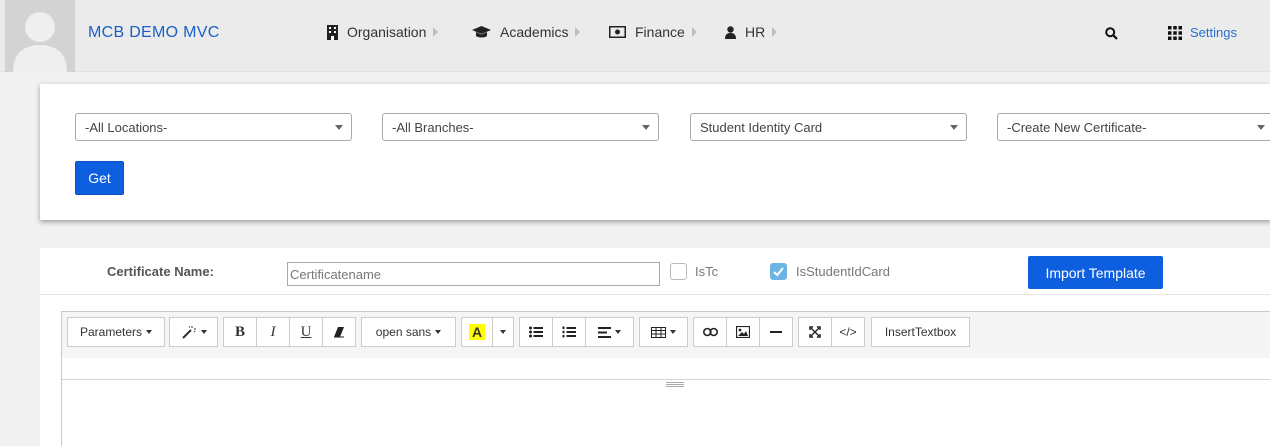  Describe the element at coordinates (675, 384) in the screenshot. I see `resize-handle-icon` at that location.